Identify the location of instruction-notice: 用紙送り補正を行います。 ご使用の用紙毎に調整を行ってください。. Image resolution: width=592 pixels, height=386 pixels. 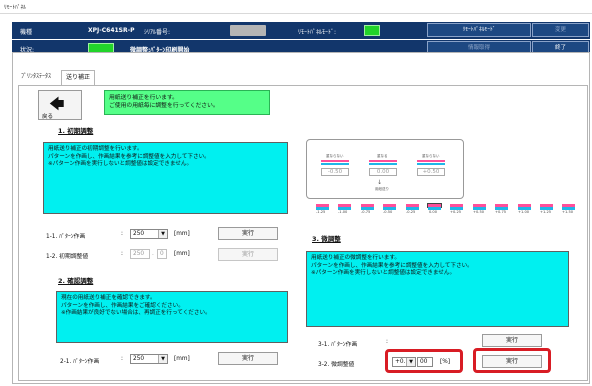
(187, 102).